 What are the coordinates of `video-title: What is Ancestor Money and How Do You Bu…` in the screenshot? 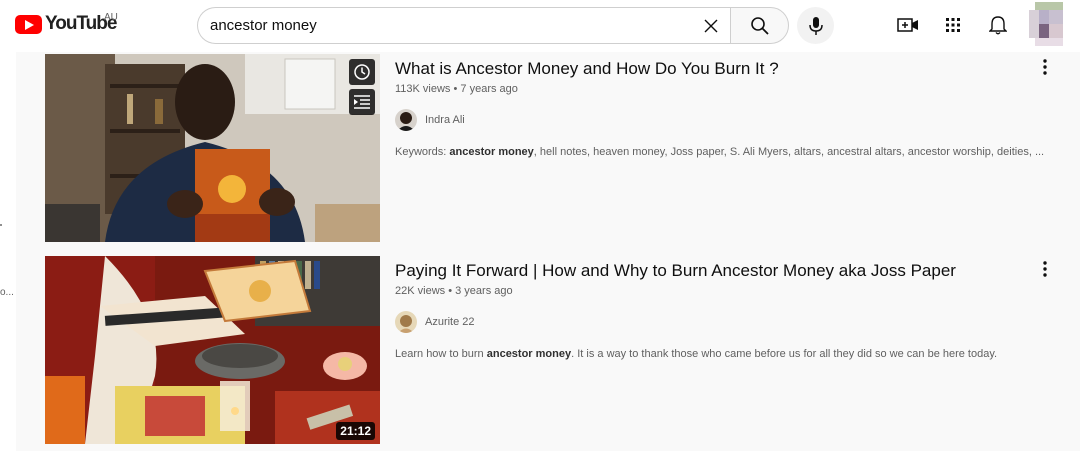 It's located at (725, 69).